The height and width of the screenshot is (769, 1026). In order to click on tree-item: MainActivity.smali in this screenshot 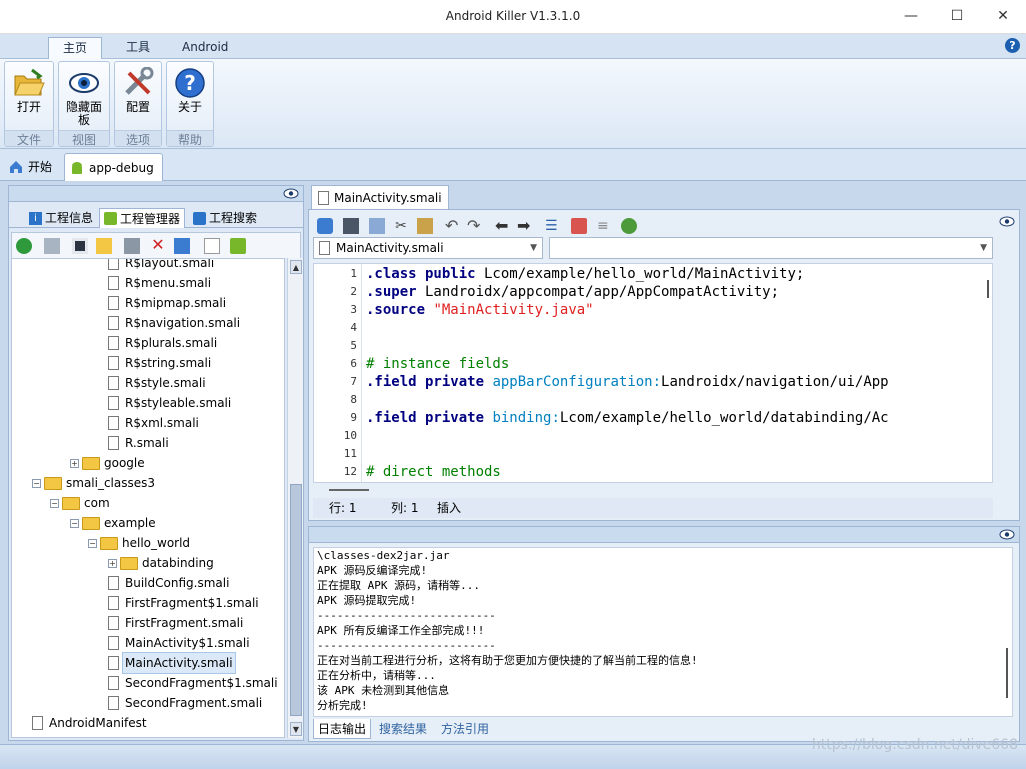, I will do `click(172, 663)`.